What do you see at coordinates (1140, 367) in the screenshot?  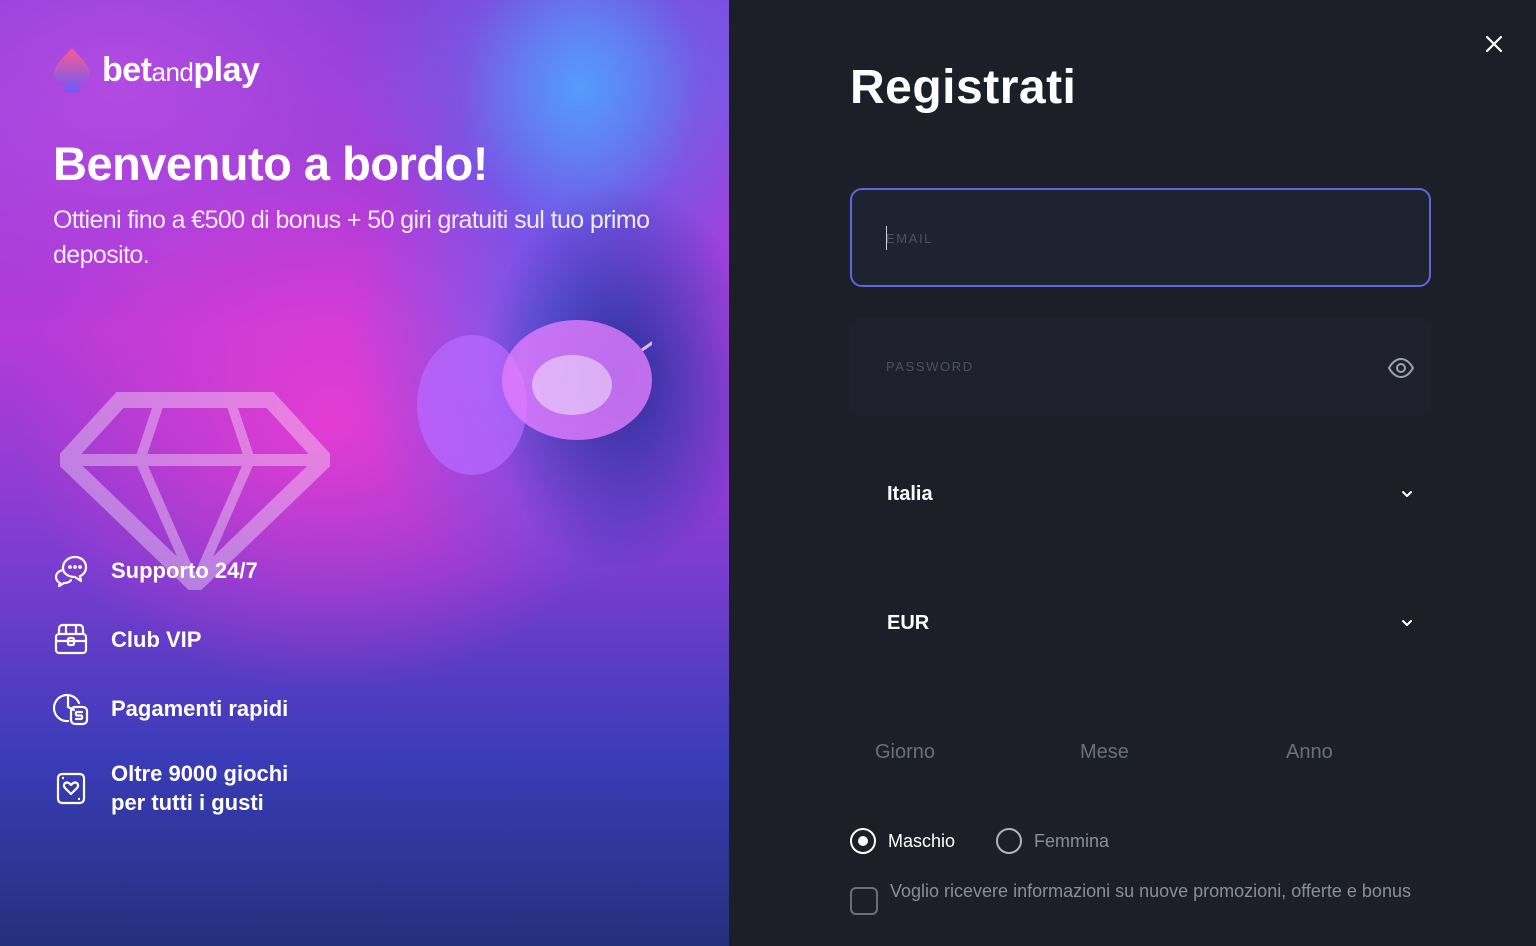 I see `password-field: PASSWORD` at bounding box center [1140, 367].